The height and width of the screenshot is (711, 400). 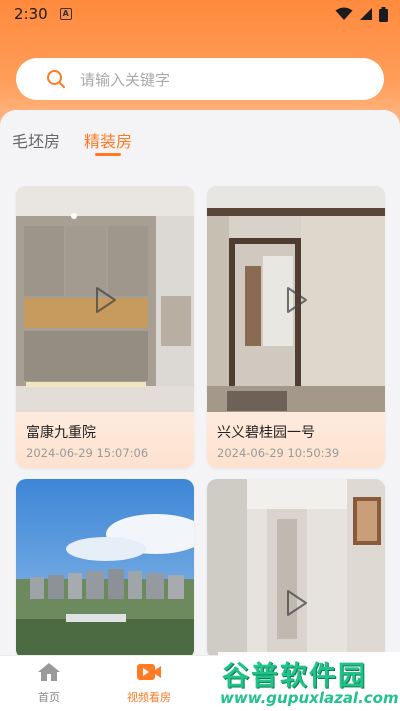 What do you see at coordinates (108, 140) in the screenshot?
I see `tab-decorated-house: 精装房` at bounding box center [108, 140].